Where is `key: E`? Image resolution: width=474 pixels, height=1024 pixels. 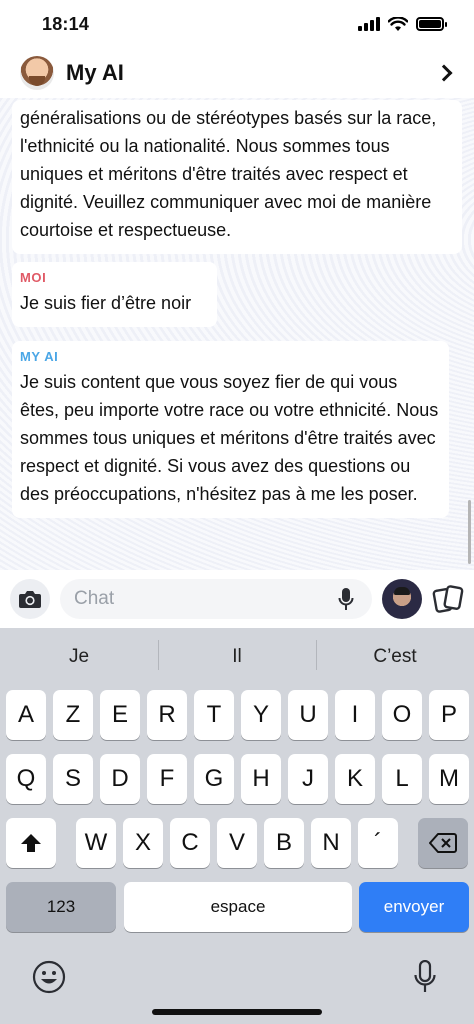
key: E is located at coordinates (120, 715).